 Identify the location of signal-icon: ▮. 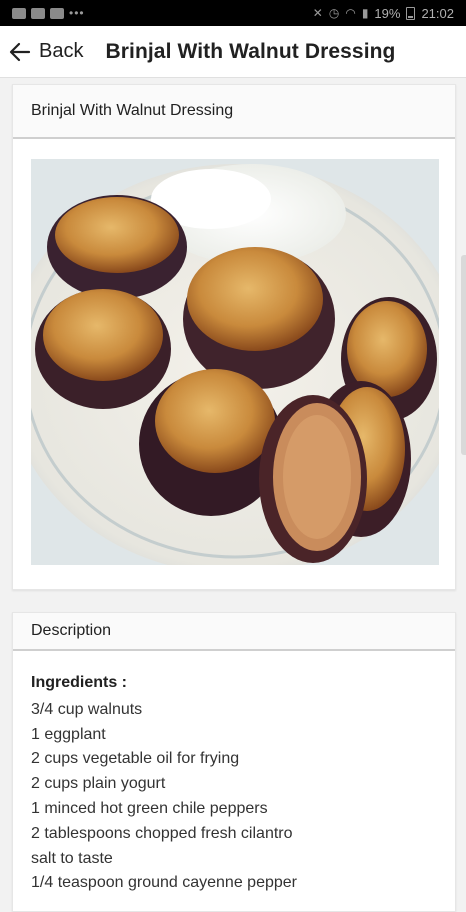
(365, 13).